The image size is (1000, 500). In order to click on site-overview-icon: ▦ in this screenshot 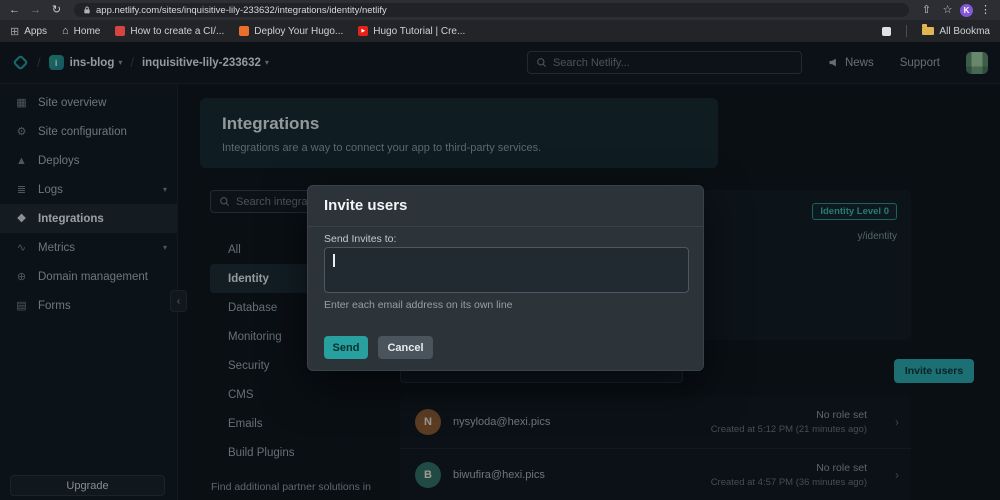, I will do `click(21, 103)`.